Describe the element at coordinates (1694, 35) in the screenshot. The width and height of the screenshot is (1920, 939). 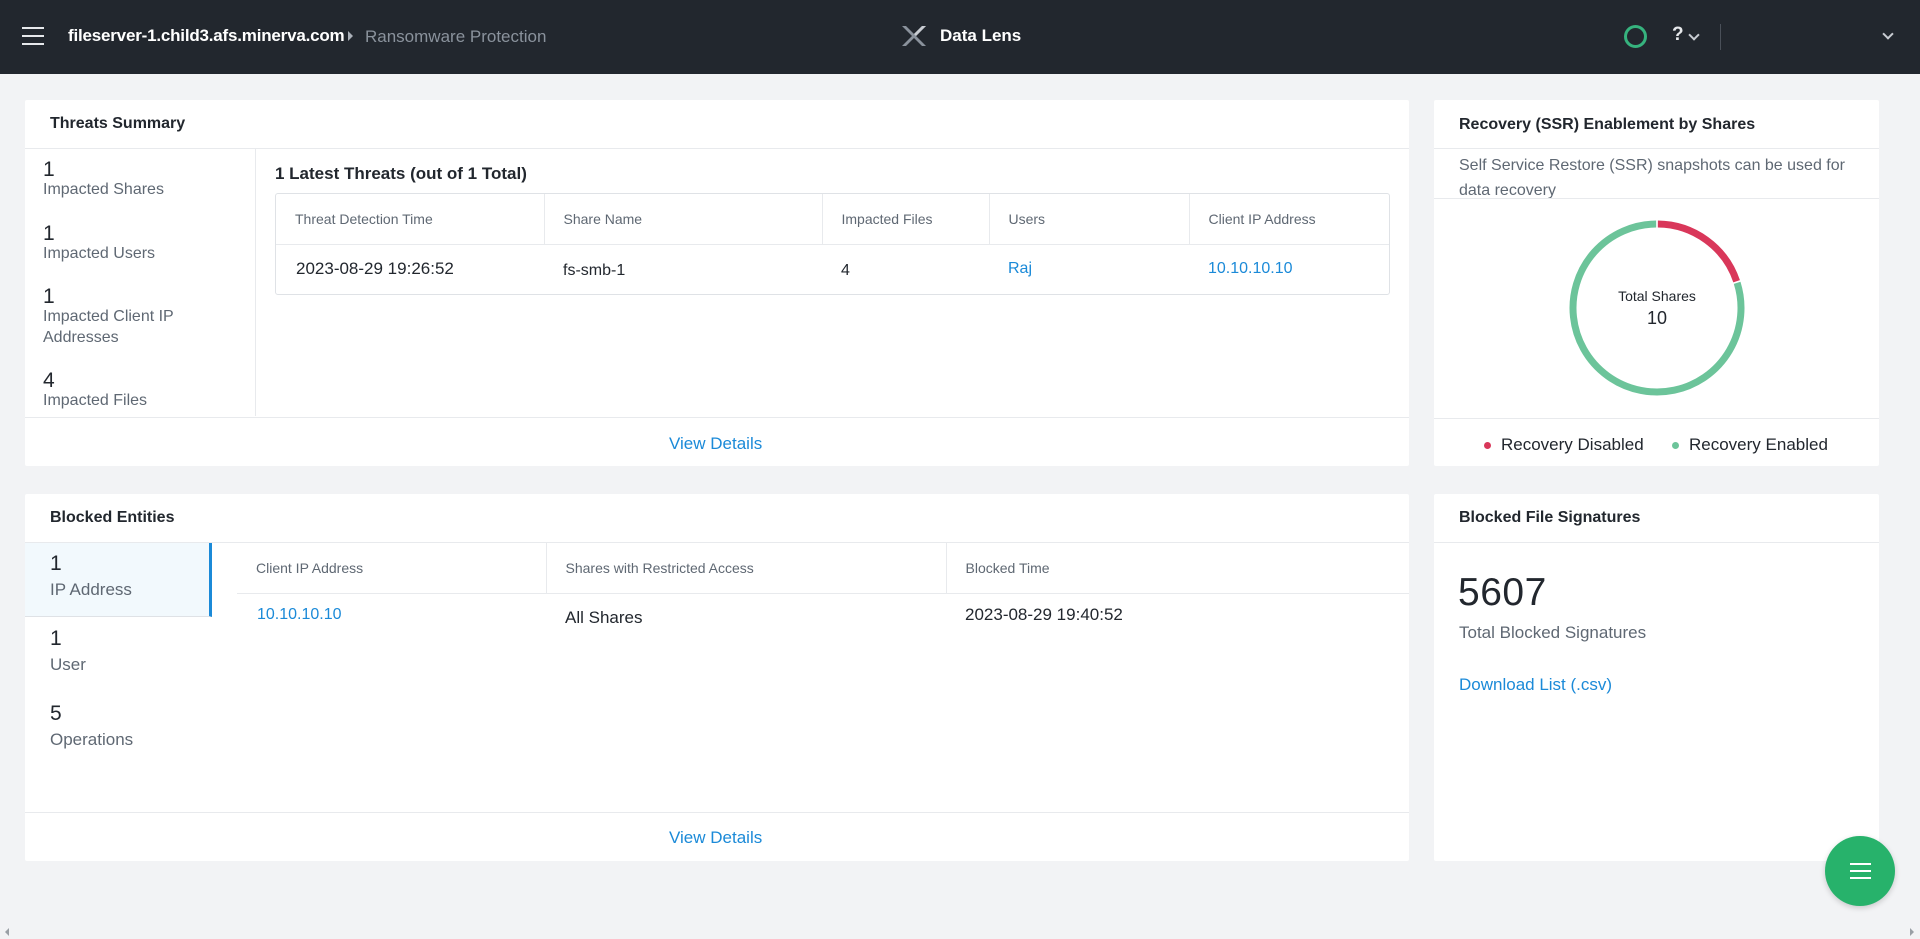
I see `chevron-down-icon` at that location.